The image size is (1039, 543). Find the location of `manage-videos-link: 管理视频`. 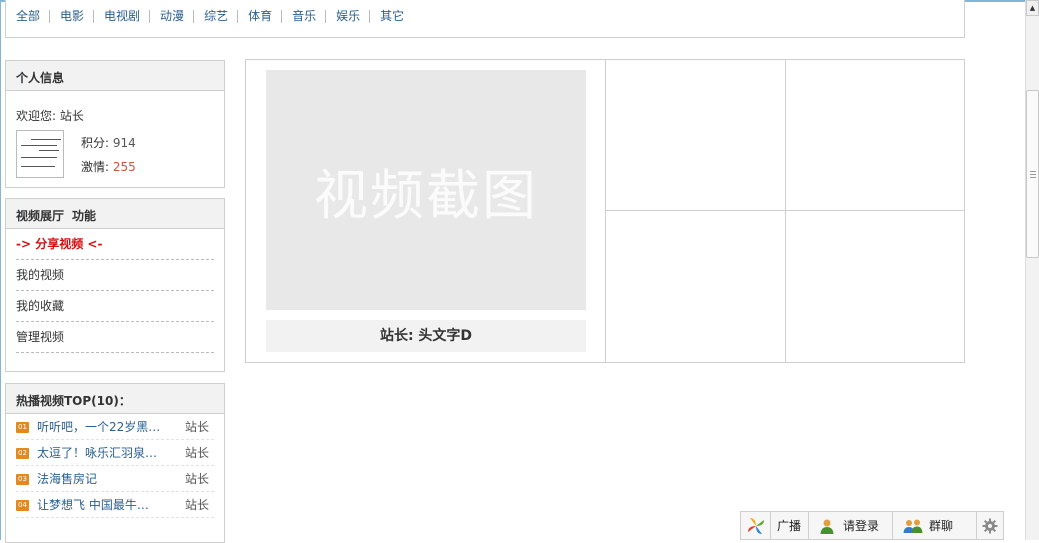

manage-videos-link: 管理视频 is located at coordinates (115, 337).